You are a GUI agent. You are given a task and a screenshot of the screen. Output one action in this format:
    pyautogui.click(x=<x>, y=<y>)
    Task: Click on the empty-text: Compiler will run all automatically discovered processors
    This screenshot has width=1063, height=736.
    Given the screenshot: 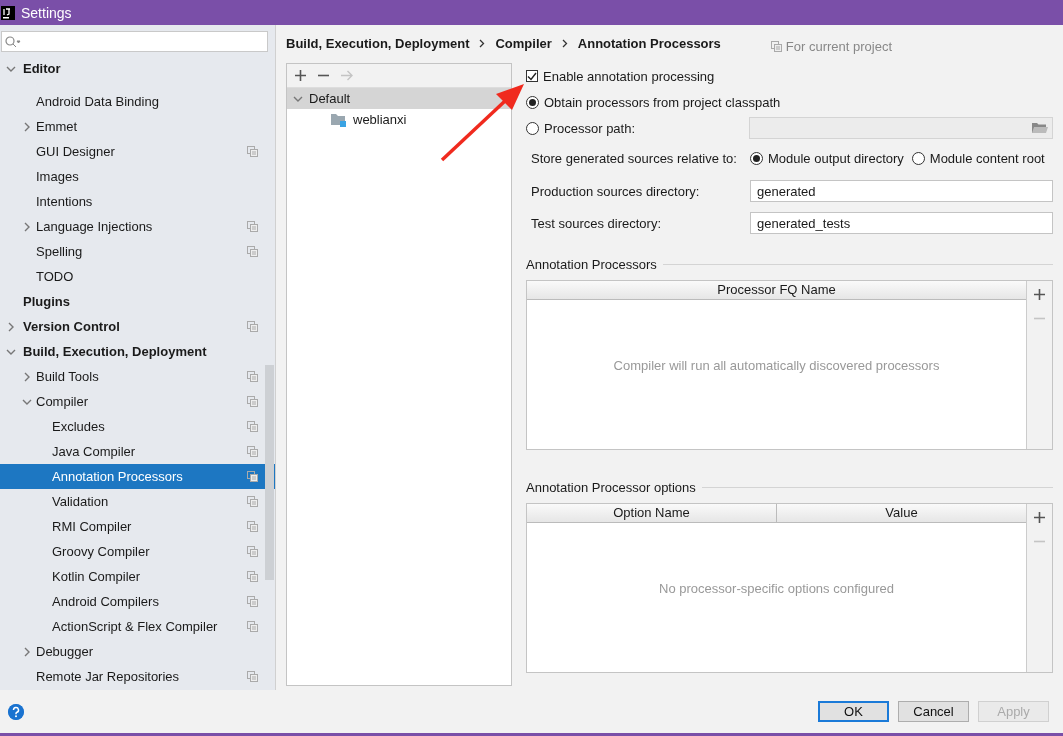 What is the action you would take?
    pyautogui.click(x=776, y=365)
    